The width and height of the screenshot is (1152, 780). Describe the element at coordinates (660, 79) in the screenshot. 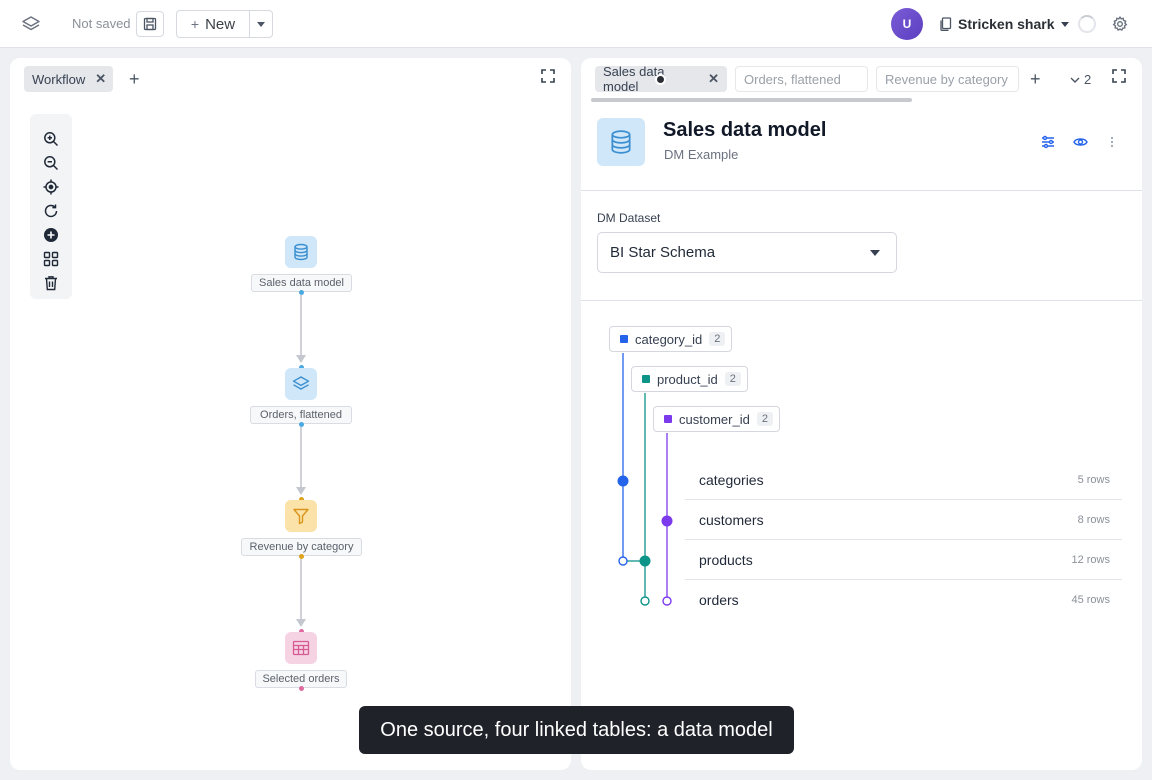

I see `mouse-cursor-icon` at that location.